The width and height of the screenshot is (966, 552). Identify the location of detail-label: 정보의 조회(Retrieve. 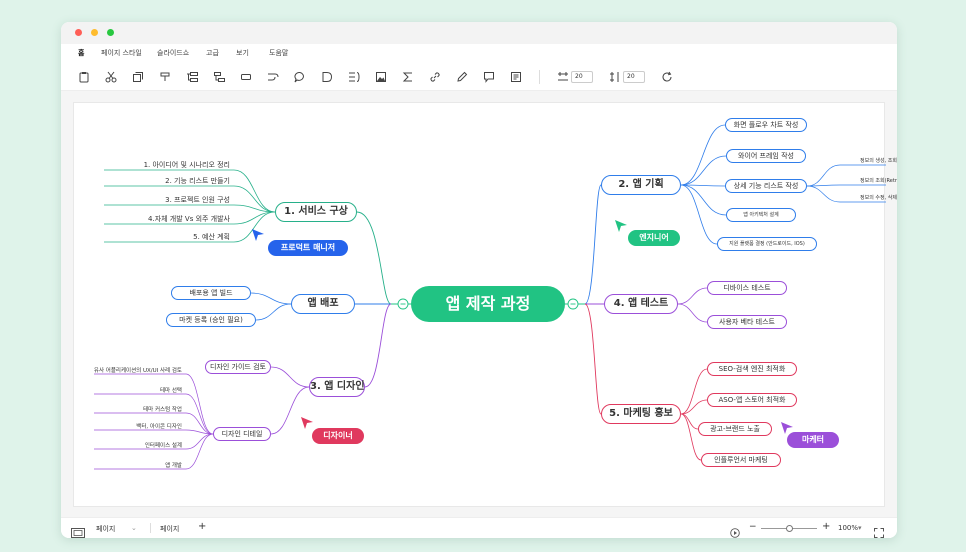
(878, 180).